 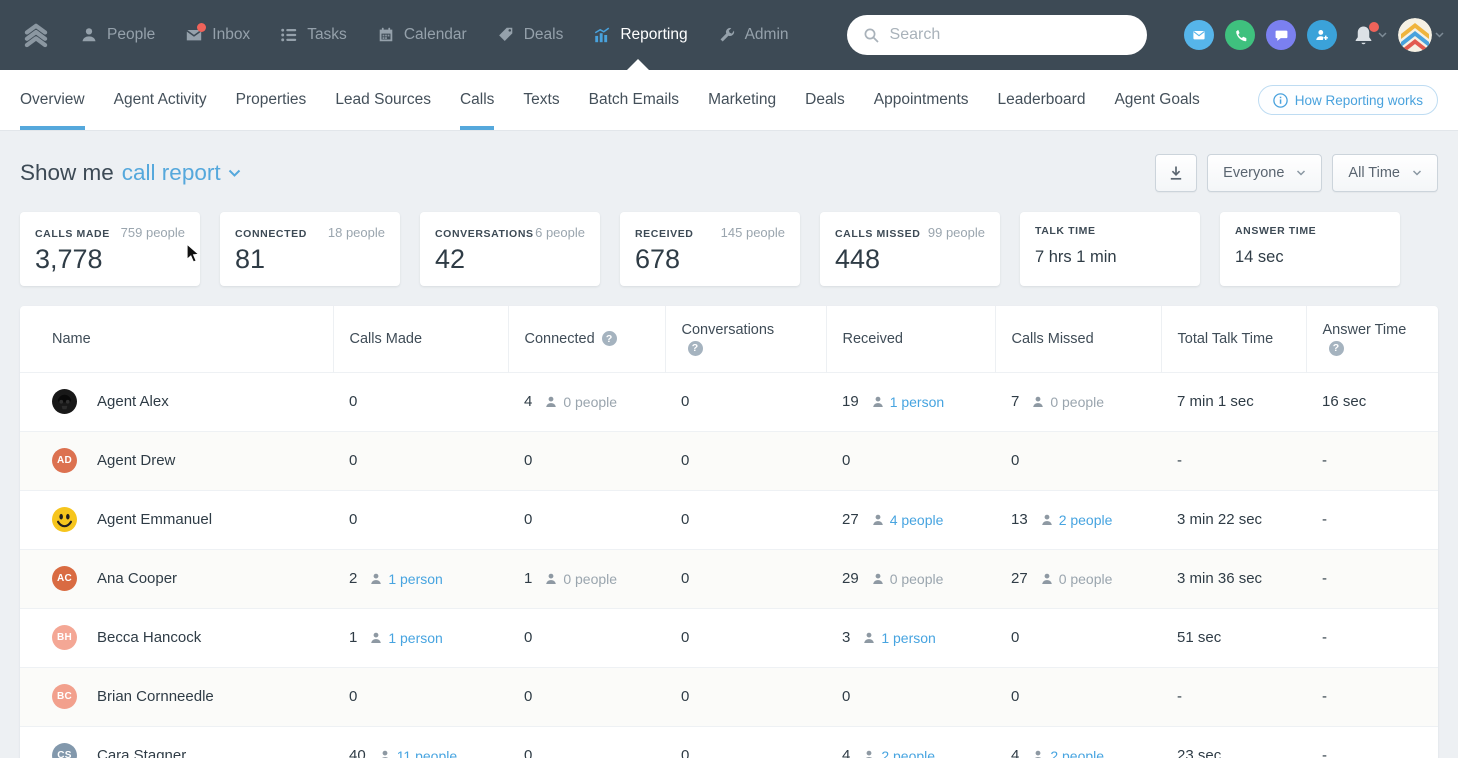 What do you see at coordinates (634, 100) in the screenshot?
I see `tab-batch-emails: Batch Emails` at bounding box center [634, 100].